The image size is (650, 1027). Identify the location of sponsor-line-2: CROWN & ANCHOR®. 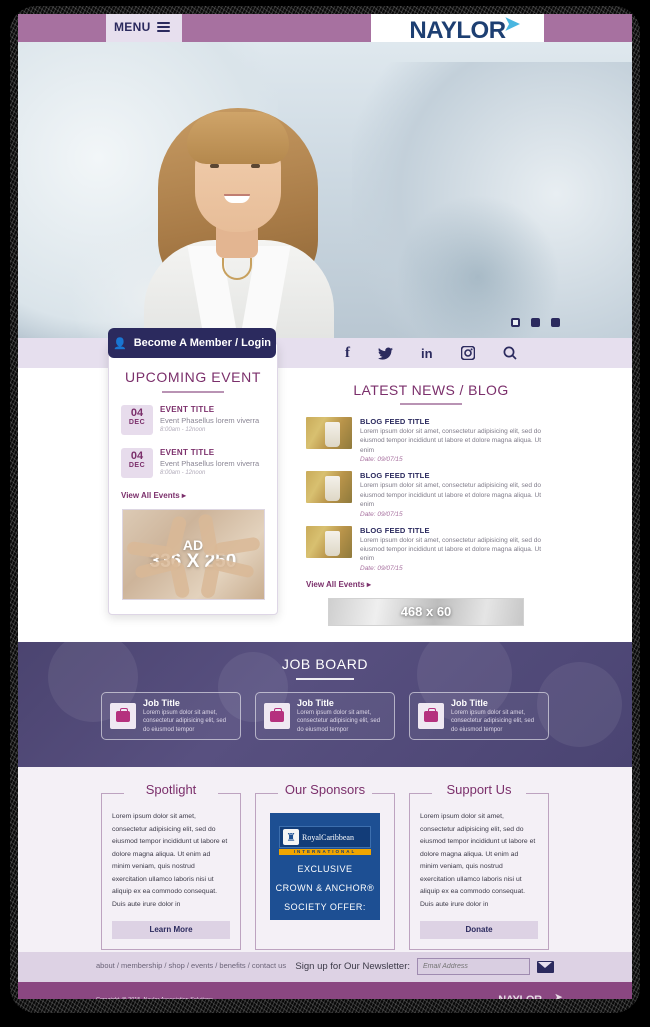
(325, 888).